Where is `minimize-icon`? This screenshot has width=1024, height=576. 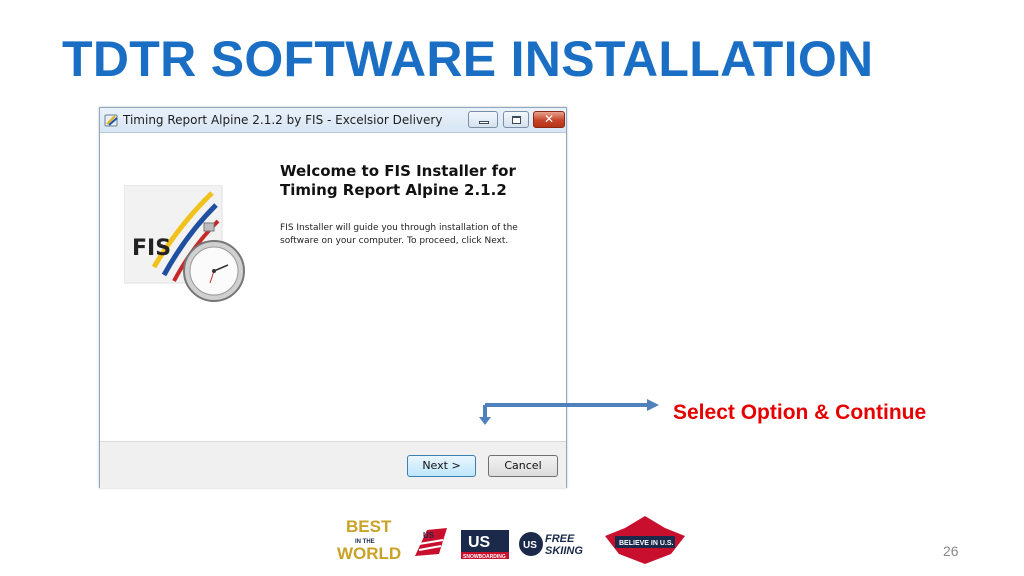
minimize-icon is located at coordinates (484, 122).